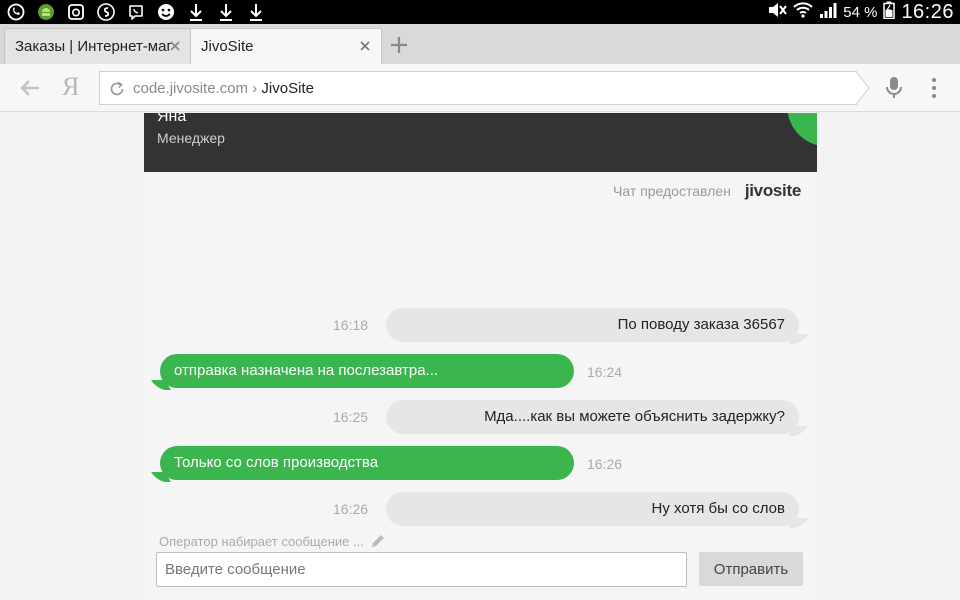 The height and width of the screenshot is (600, 960). What do you see at coordinates (191, 88) in the screenshot?
I see `url-domain: code.jivosite.com` at bounding box center [191, 88].